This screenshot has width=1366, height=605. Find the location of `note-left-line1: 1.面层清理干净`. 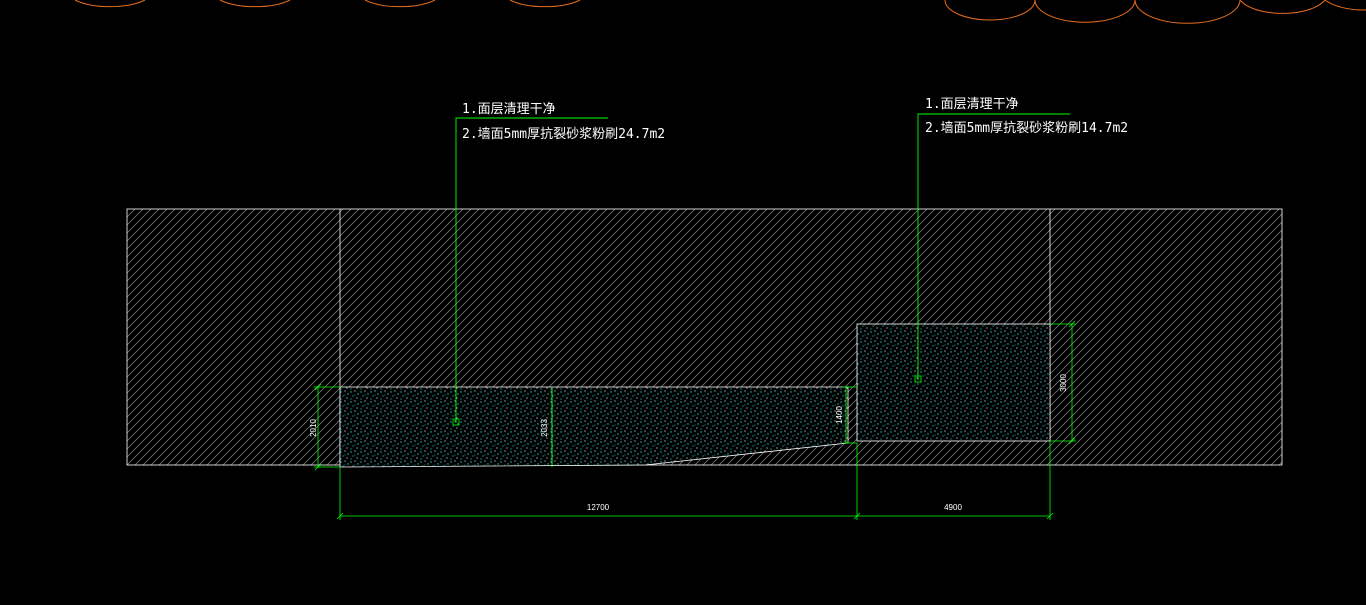

note-left-line1: 1.面层清理干净 is located at coordinates (509, 109).